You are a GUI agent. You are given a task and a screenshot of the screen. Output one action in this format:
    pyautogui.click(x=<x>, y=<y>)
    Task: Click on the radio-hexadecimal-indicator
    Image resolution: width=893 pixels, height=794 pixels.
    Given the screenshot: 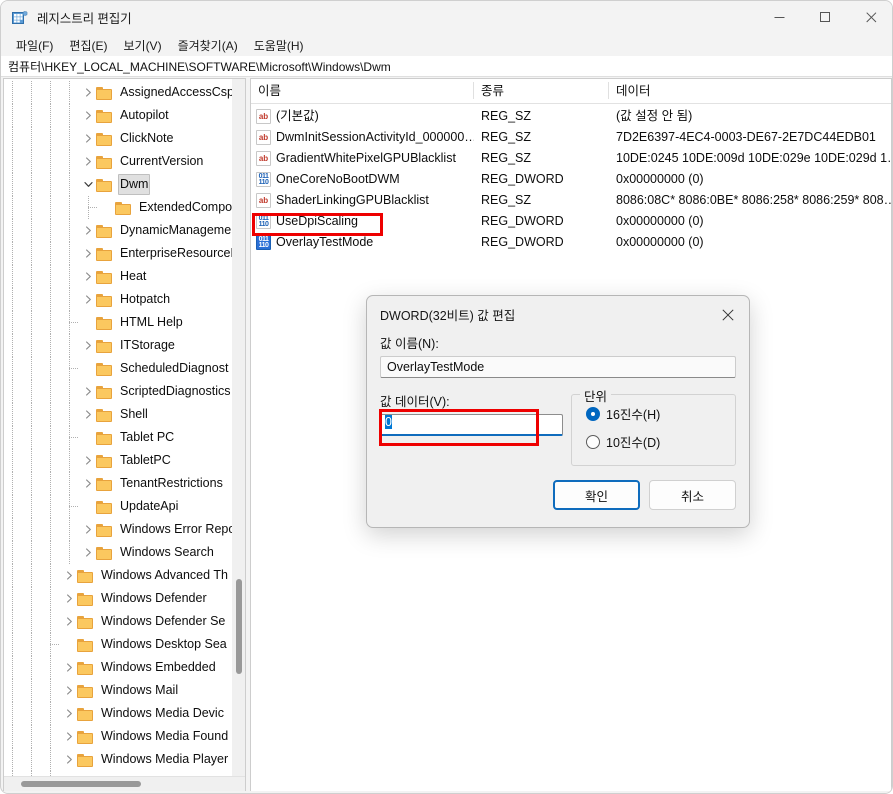 What is the action you would take?
    pyautogui.click(x=593, y=413)
    